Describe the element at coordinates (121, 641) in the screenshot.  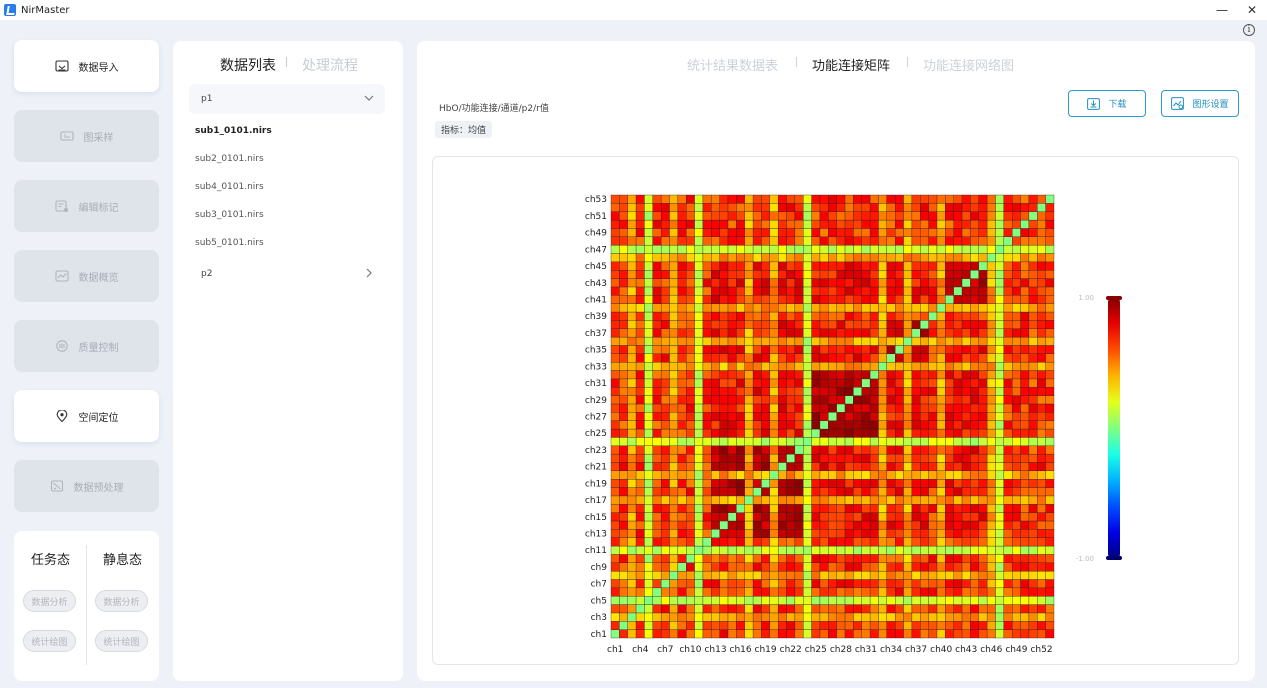
I see `rest-plot-button: 统计绘图` at that location.